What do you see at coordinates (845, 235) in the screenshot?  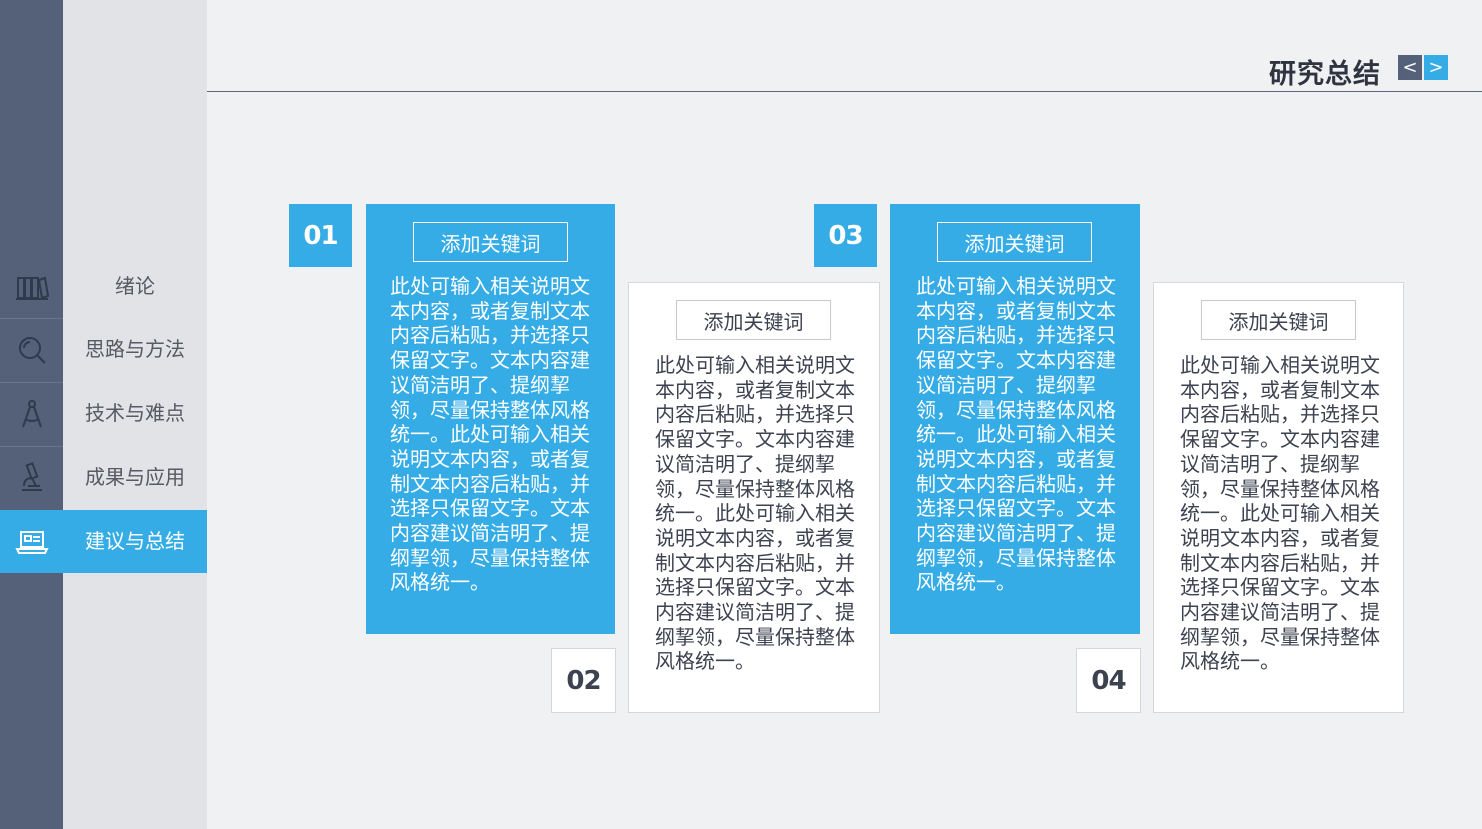 I see `card-number-03: 03` at bounding box center [845, 235].